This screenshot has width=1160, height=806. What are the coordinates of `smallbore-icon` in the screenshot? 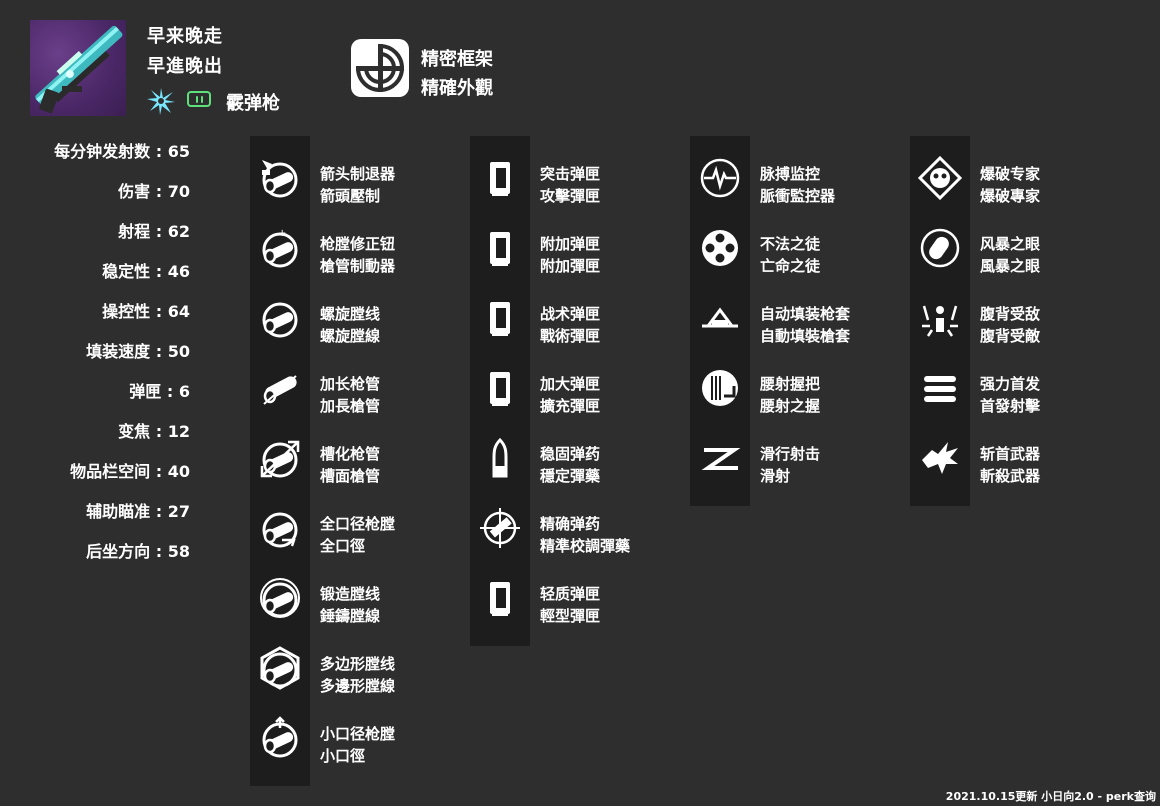 It's located at (280, 738).